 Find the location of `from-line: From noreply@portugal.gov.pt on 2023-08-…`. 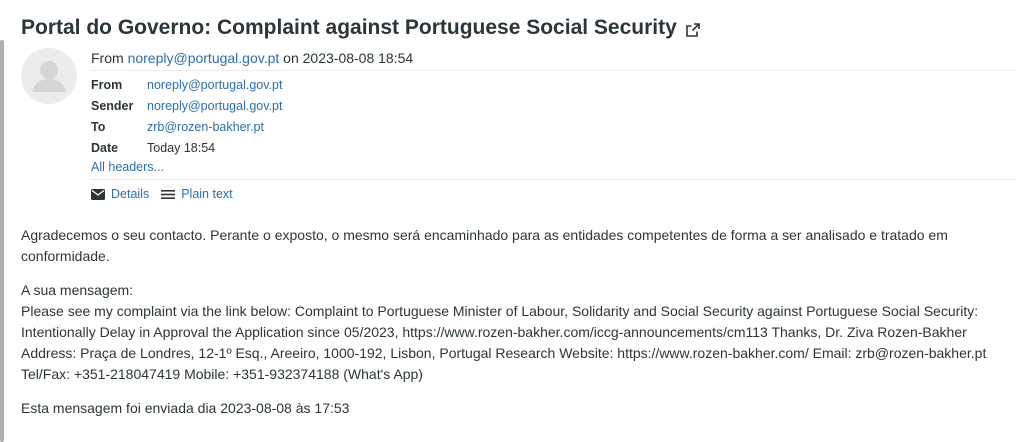

from-line: From noreply@portugal.gov.pt on 2023-08-… is located at coordinates (553, 60).